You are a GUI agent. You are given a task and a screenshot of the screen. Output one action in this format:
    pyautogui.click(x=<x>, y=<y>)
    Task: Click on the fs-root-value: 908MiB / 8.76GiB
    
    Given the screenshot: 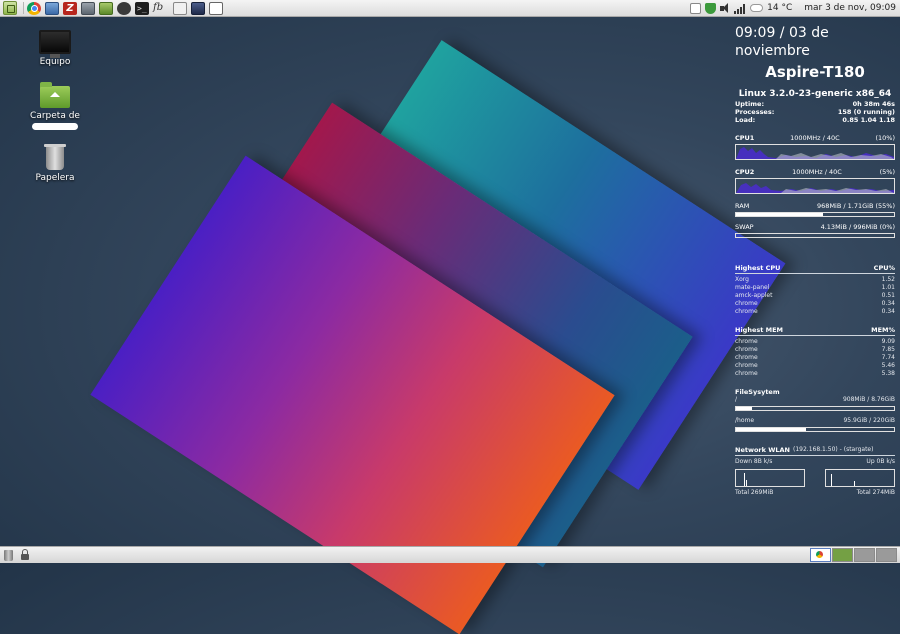 What is the action you would take?
    pyautogui.click(x=868, y=399)
    